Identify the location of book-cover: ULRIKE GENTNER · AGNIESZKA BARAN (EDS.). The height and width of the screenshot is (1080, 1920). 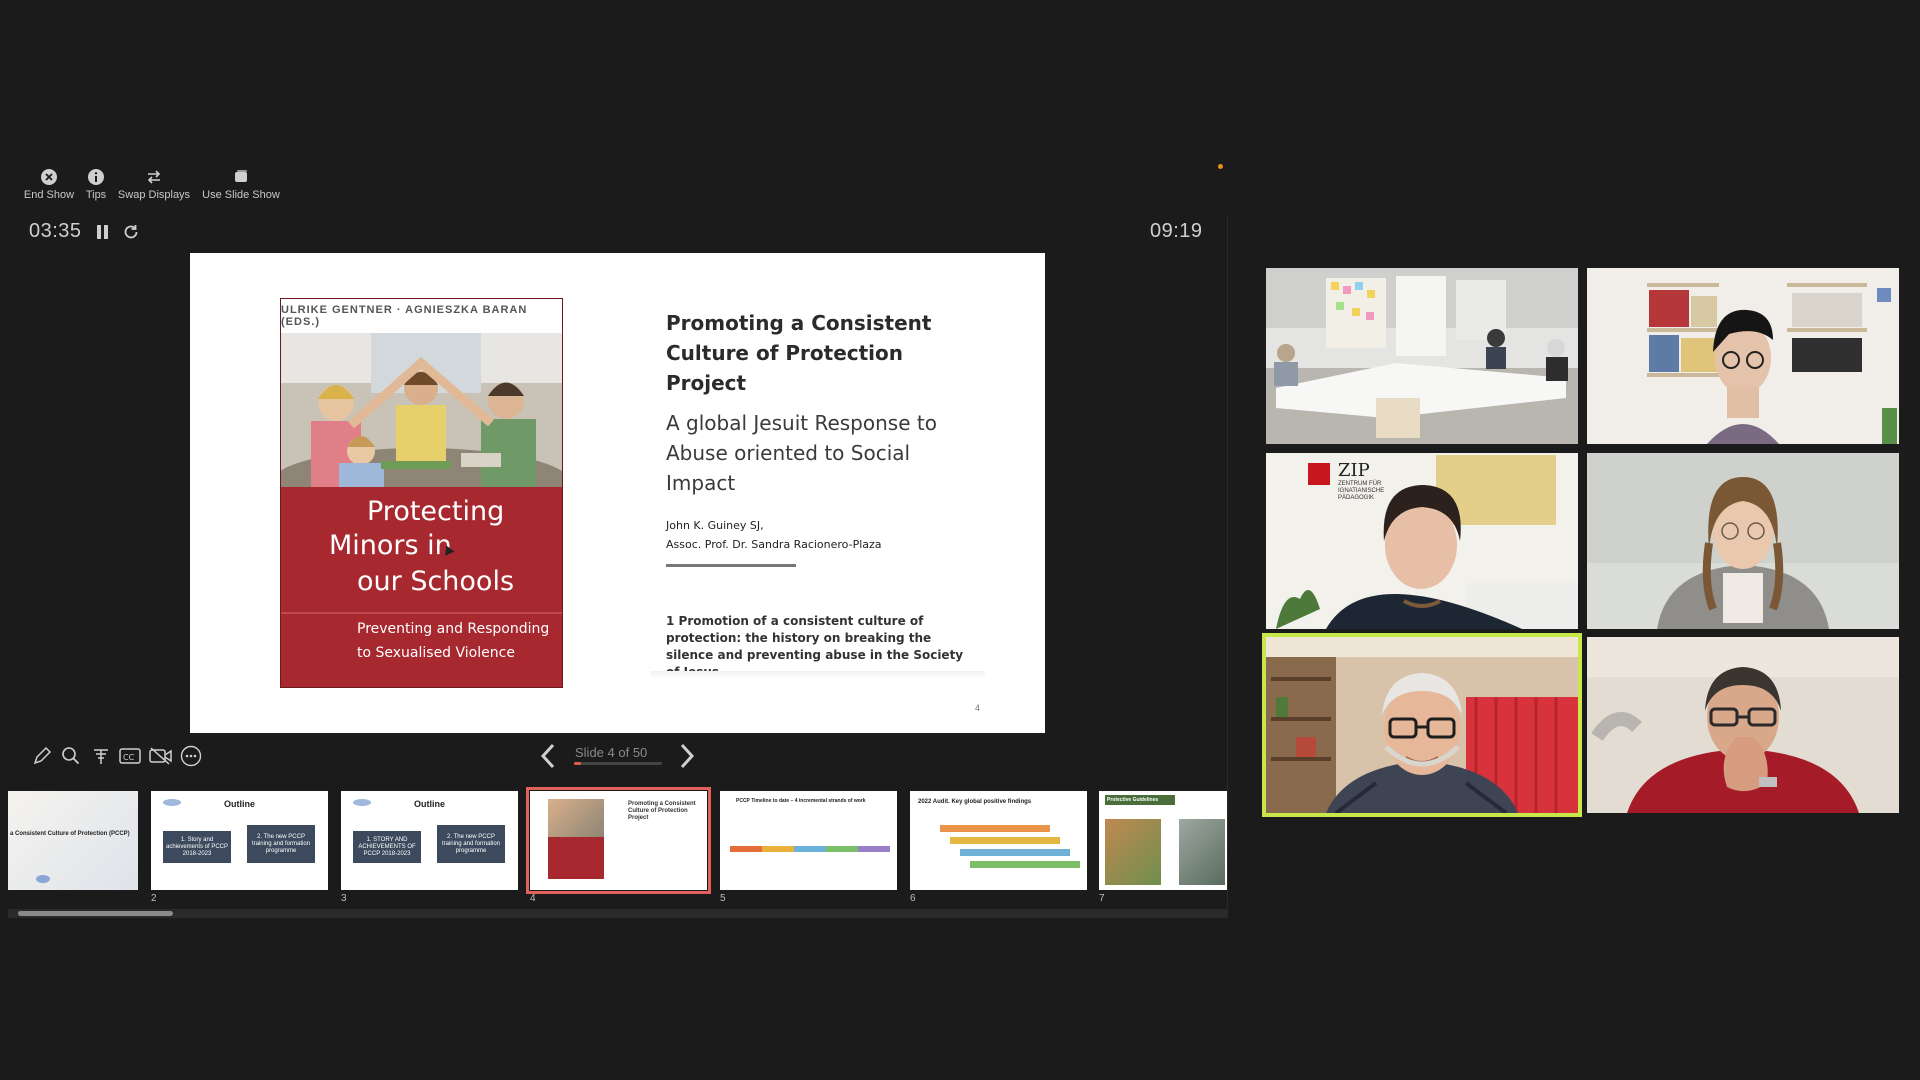
(421, 493).